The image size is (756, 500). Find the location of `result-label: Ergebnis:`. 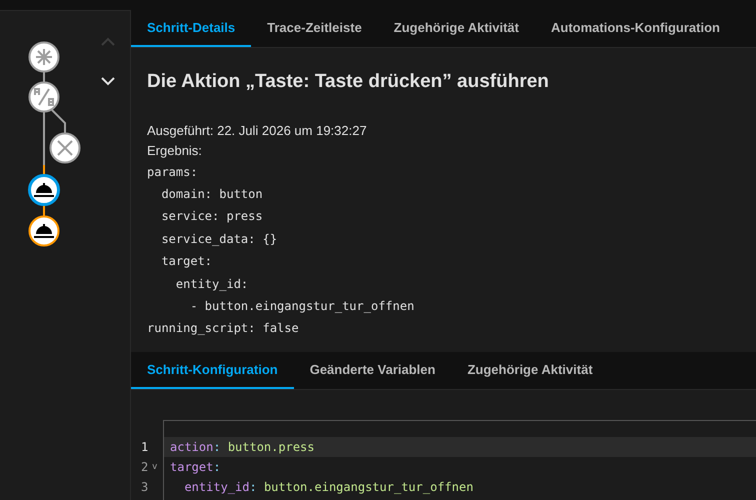

result-label: Ergebnis: is located at coordinates (175, 151).